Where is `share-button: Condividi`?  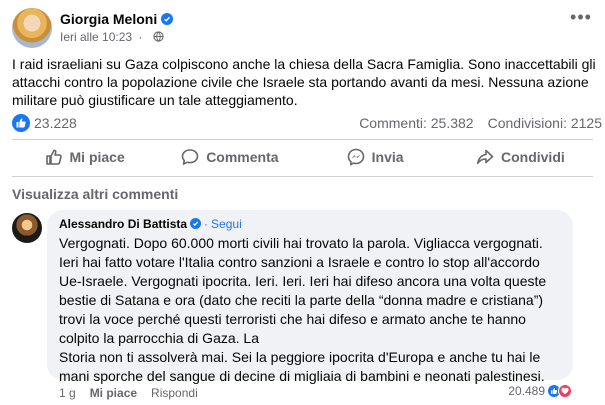
share-button: Condividi is located at coordinates (520, 157).